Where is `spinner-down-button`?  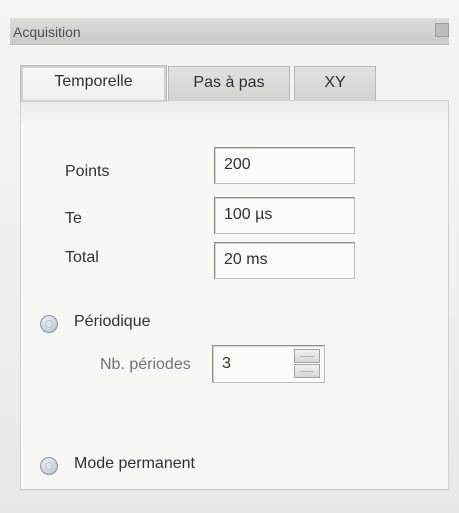
spinner-down-button is located at coordinates (307, 371).